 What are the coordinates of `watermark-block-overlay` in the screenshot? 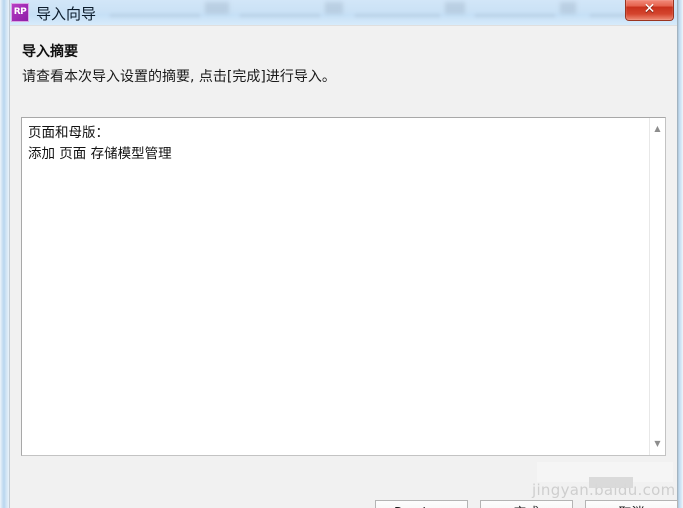 It's located at (611, 482).